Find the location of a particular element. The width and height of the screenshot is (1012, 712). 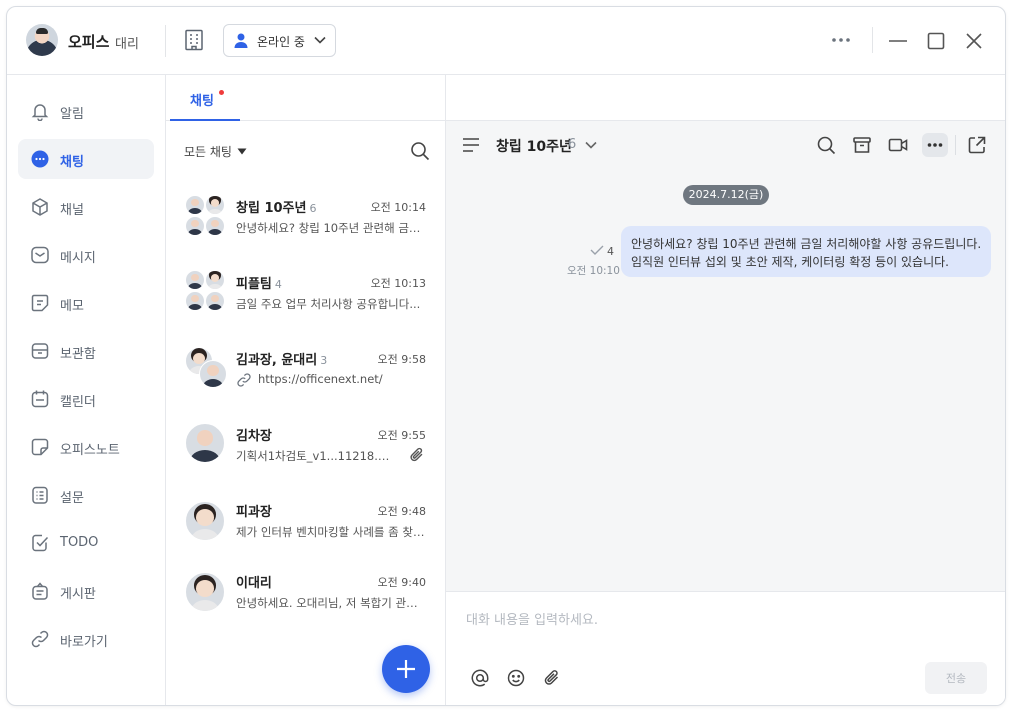

user-avatar is located at coordinates (42, 40).